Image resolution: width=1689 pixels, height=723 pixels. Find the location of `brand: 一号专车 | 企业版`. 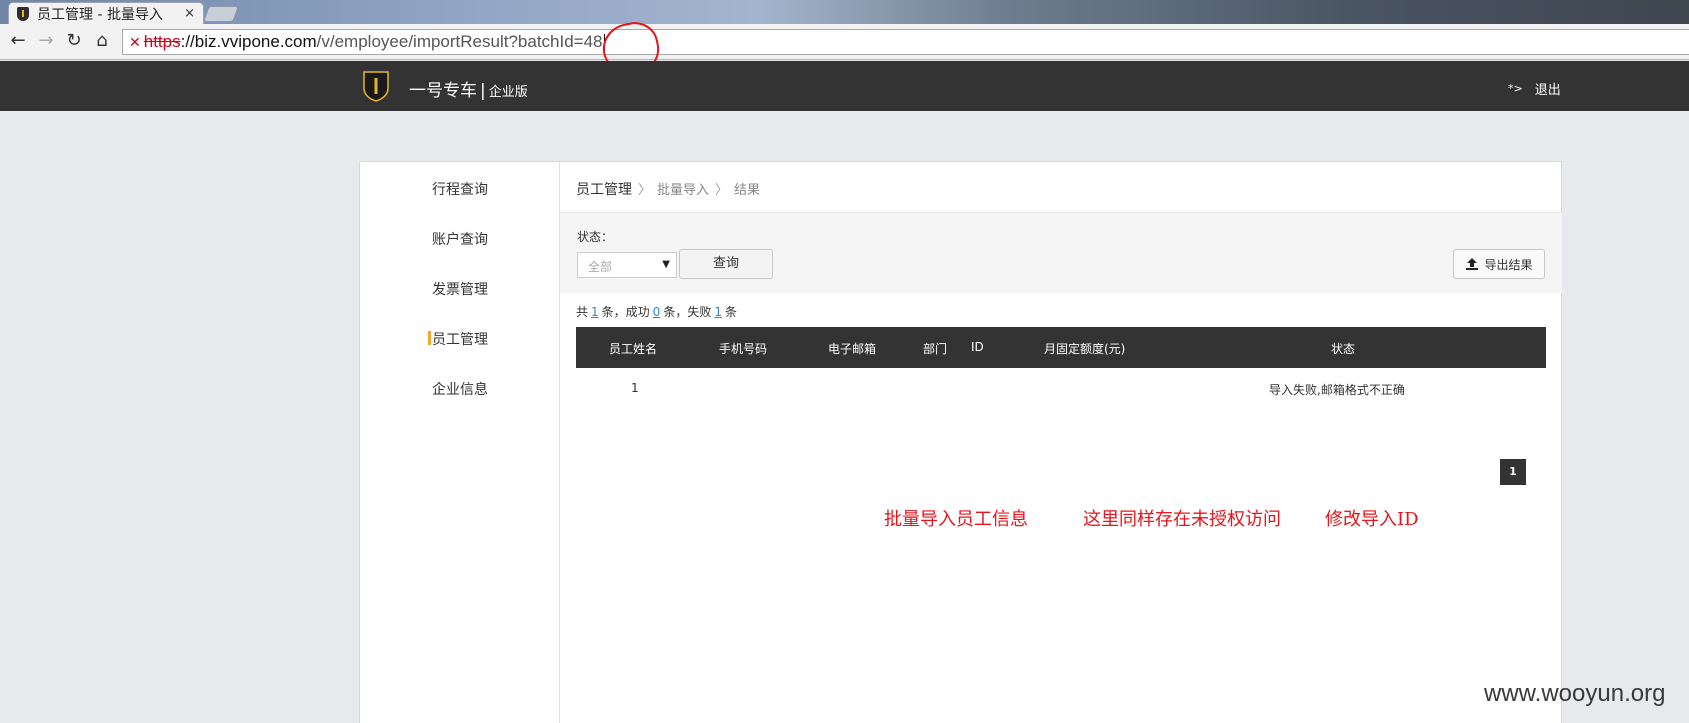

brand: 一号专车 | 企业版 is located at coordinates (468, 88).